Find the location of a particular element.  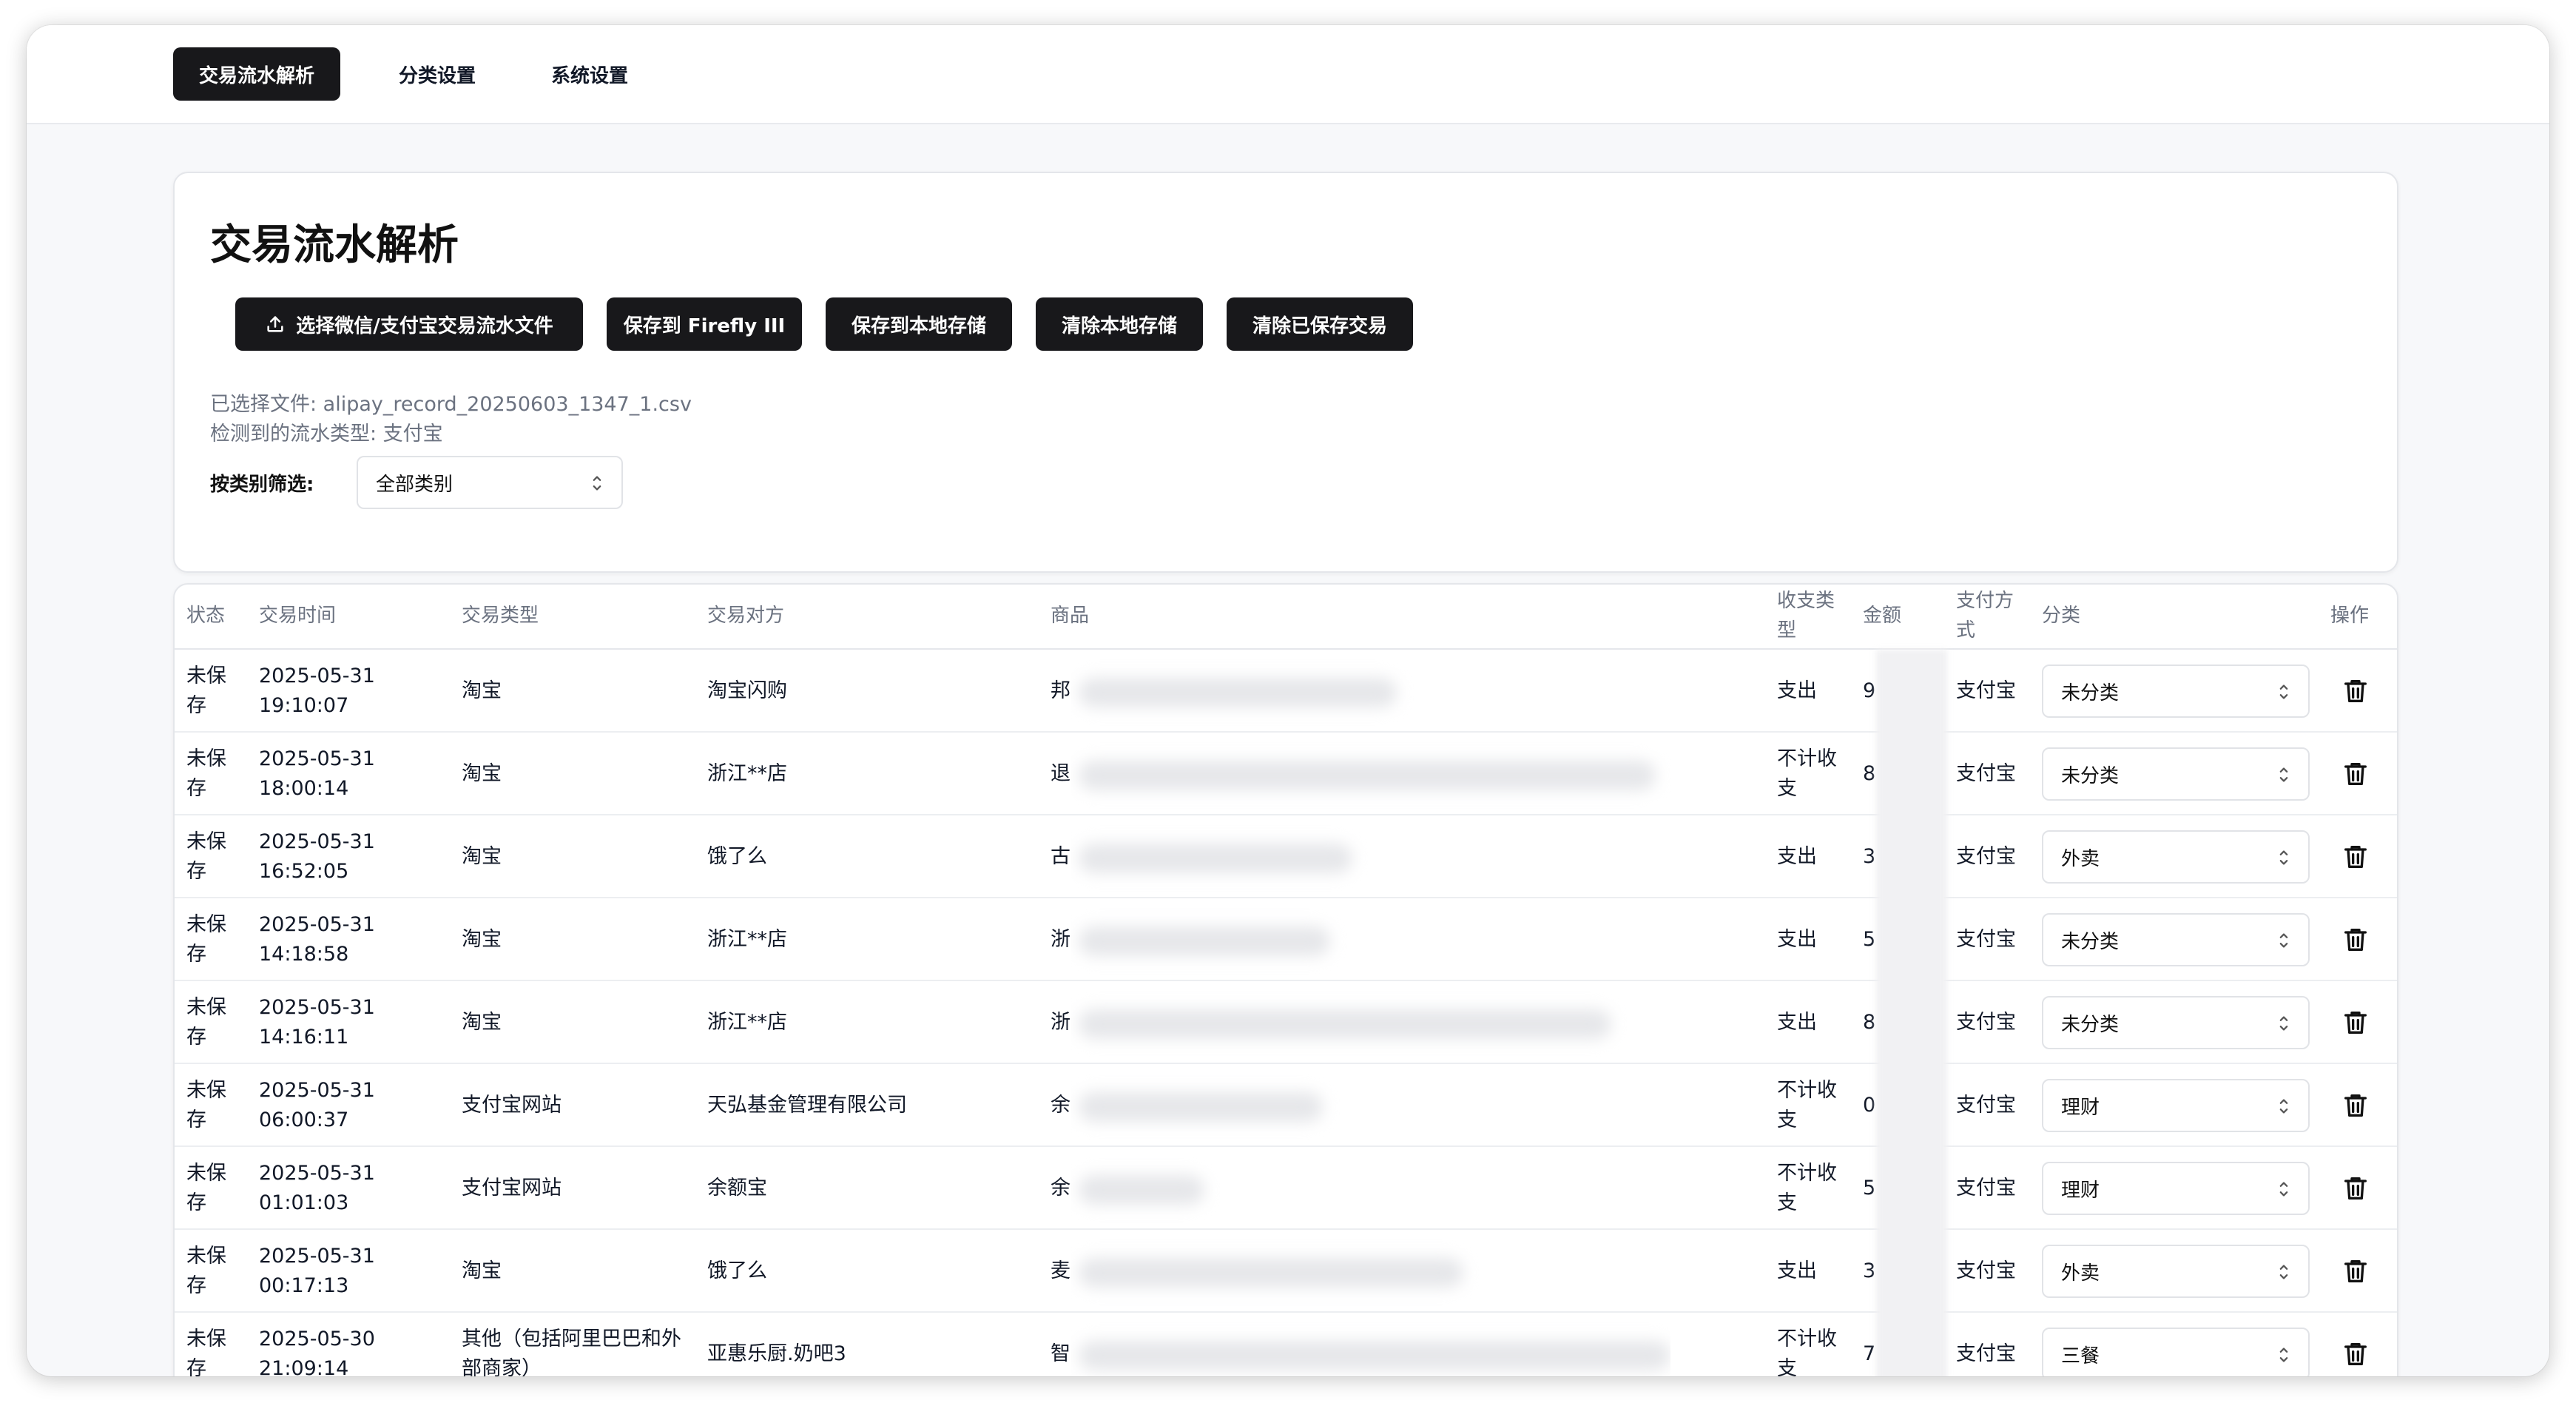

counterparty-cell: 淘宝闪购 is located at coordinates (747, 690).